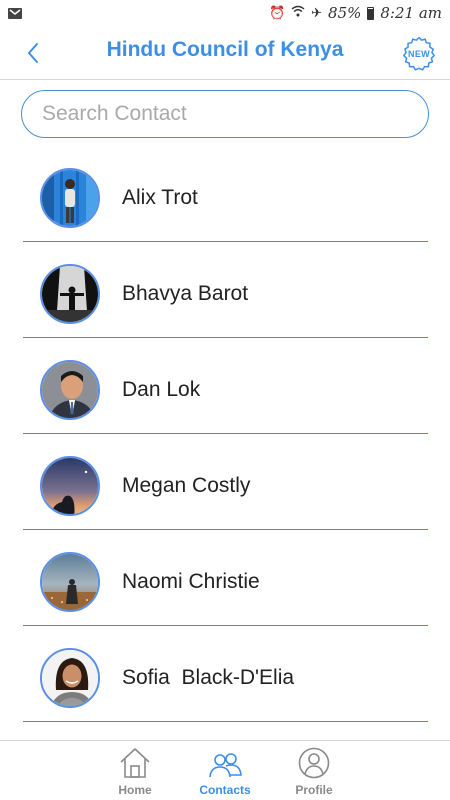 Image resolution: width=450 pixels, height=800 pixels. Describe the element at coordinates (225, 790) in the screenshot. I see `tab-contacts-label: Contacts` at that location.